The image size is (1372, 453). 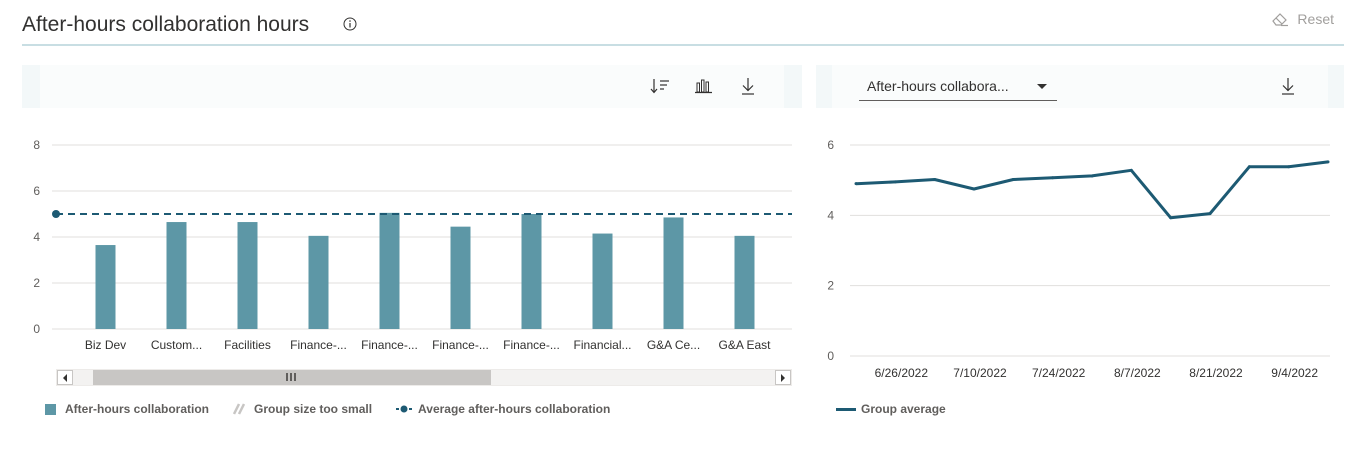 I want to click on legend-item: Group average, so click(x=891, y=409).